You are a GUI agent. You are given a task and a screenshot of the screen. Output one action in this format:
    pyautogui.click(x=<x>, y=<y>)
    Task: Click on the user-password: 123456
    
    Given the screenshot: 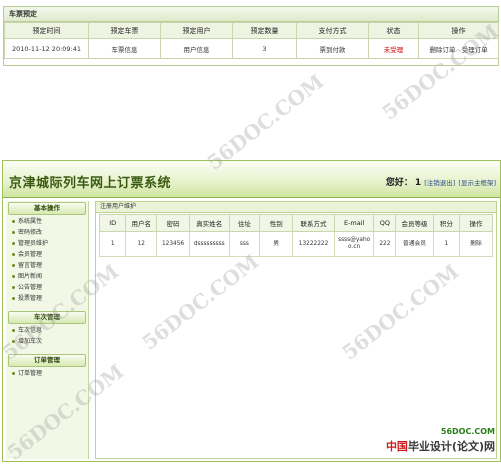 What is the action you would take?
    pyautogui.click(x=173, y=244)
    